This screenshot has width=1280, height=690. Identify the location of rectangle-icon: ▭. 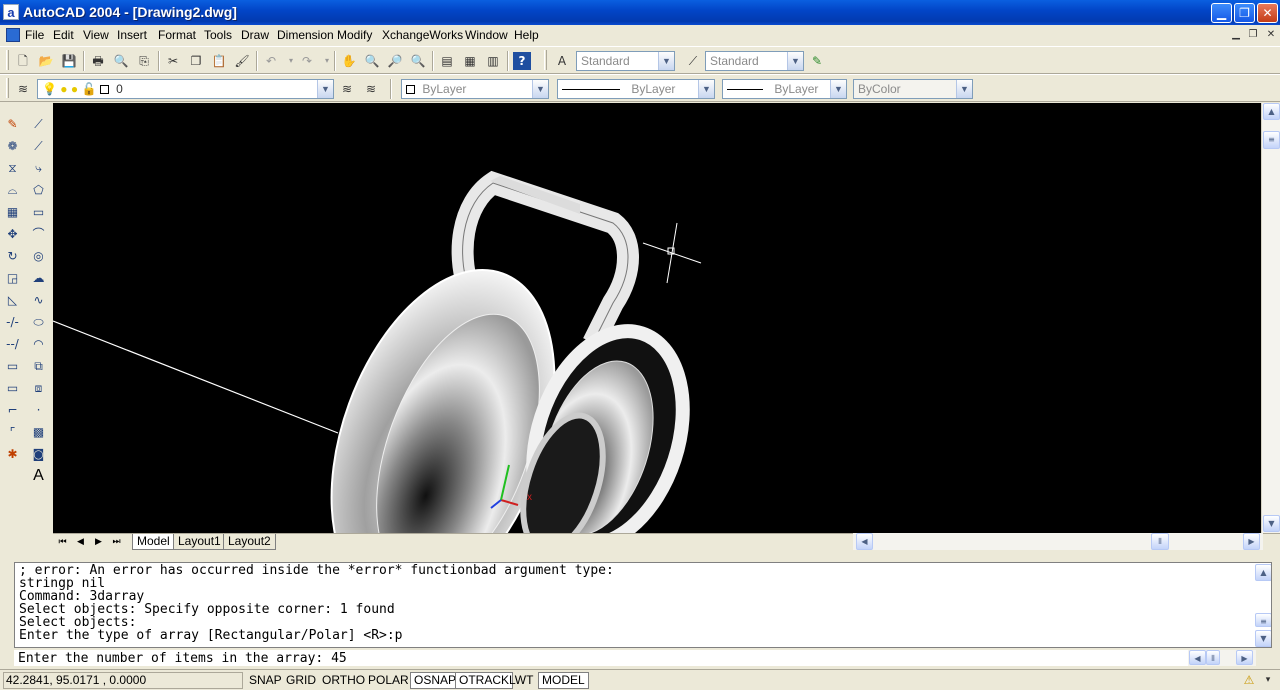
(38, 212).